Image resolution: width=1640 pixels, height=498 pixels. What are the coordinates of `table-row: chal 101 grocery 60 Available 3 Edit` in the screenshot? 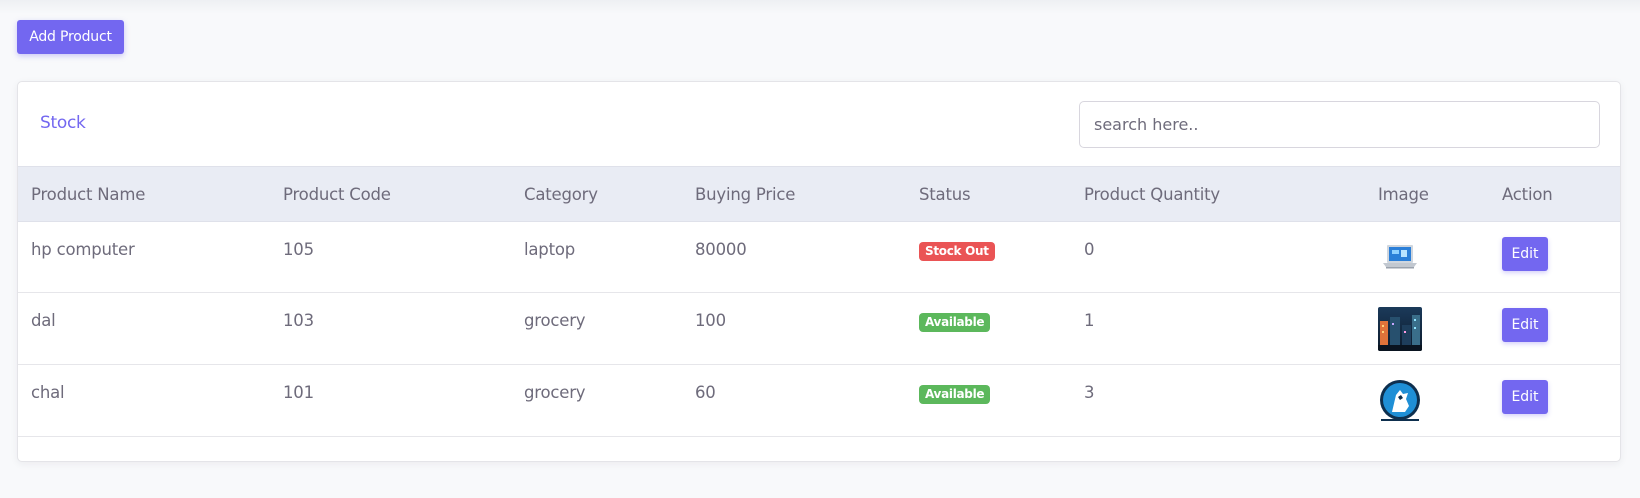 It's located at (819, 400).